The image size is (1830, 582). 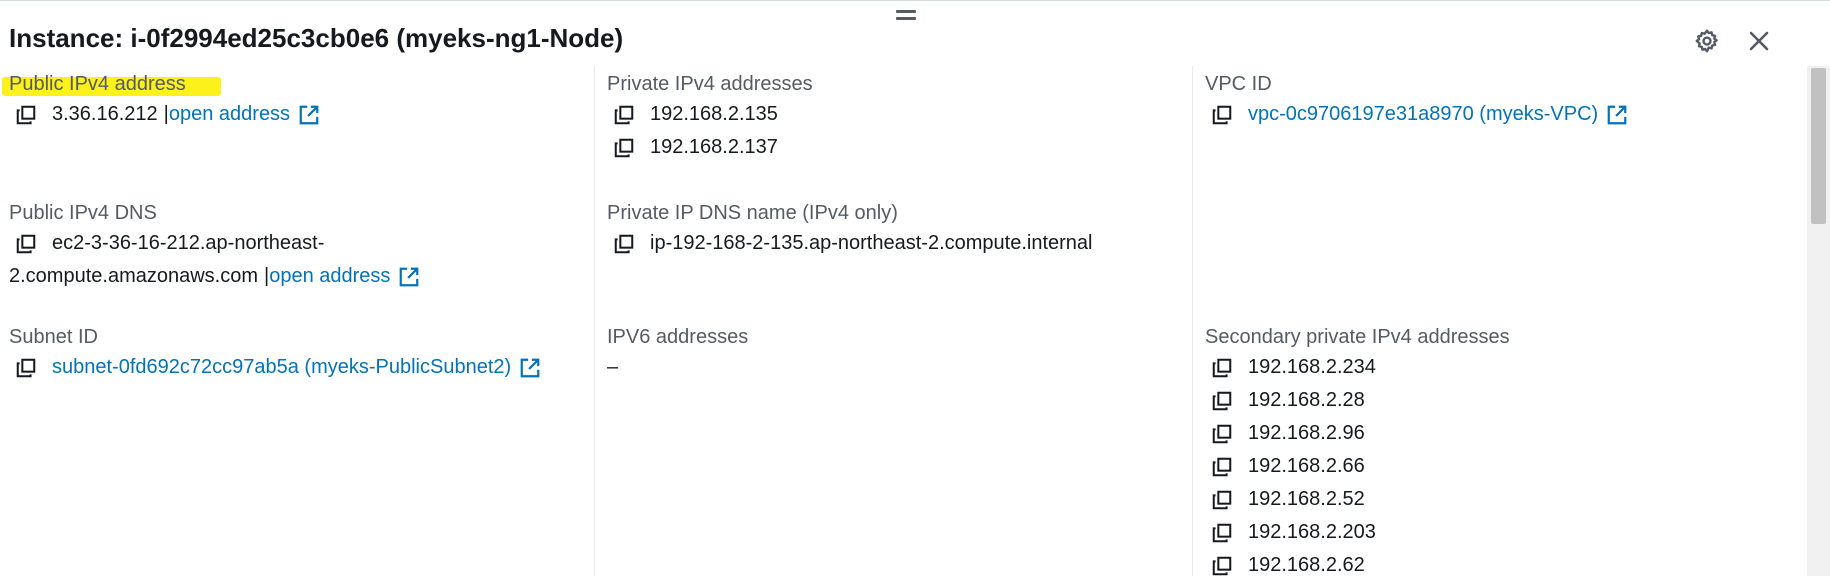 I want to click on list-item: 192.168.2.234, so click(x=1357, y=367).